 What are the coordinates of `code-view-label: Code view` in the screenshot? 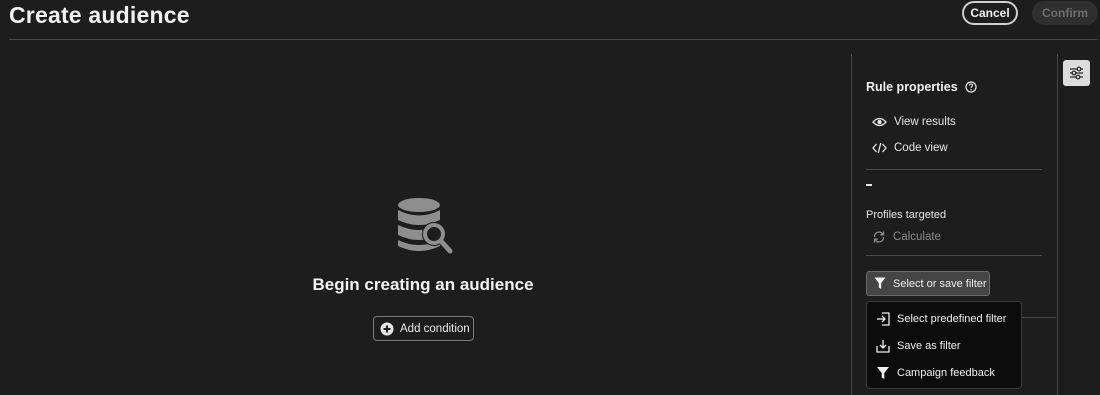 It's located at (921, 148).